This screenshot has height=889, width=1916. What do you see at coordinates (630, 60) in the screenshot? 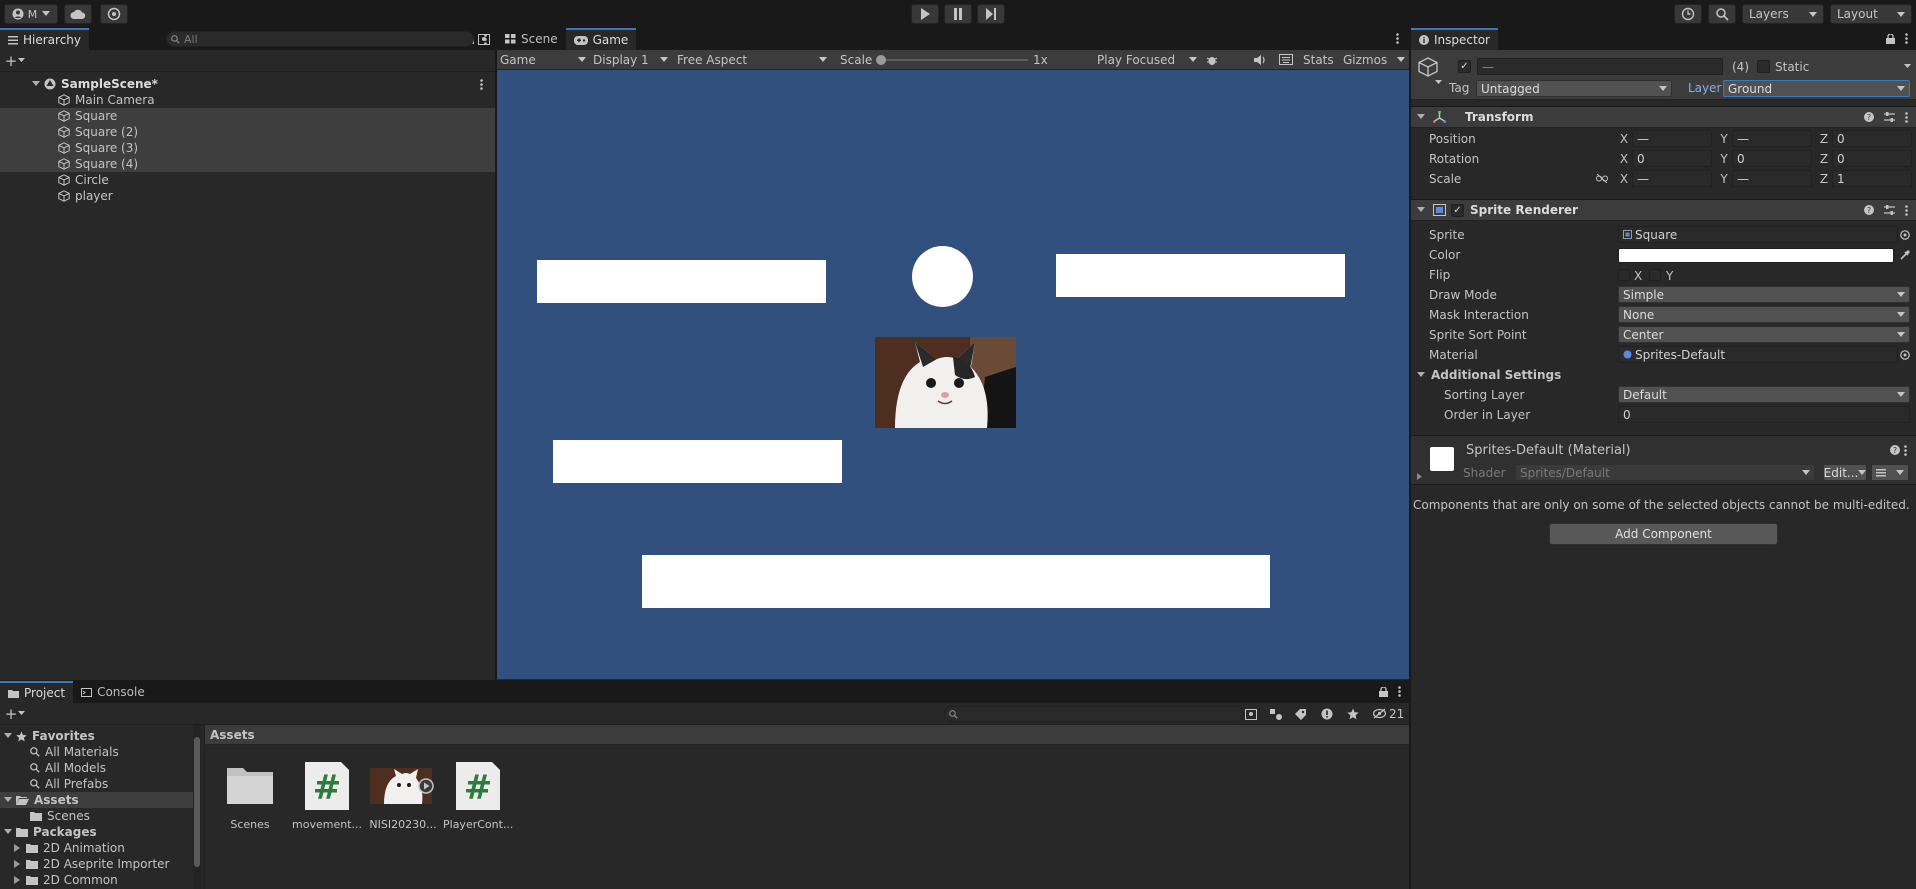
I see `display-dropdown: Display 1` at bounding box center [630, 60].